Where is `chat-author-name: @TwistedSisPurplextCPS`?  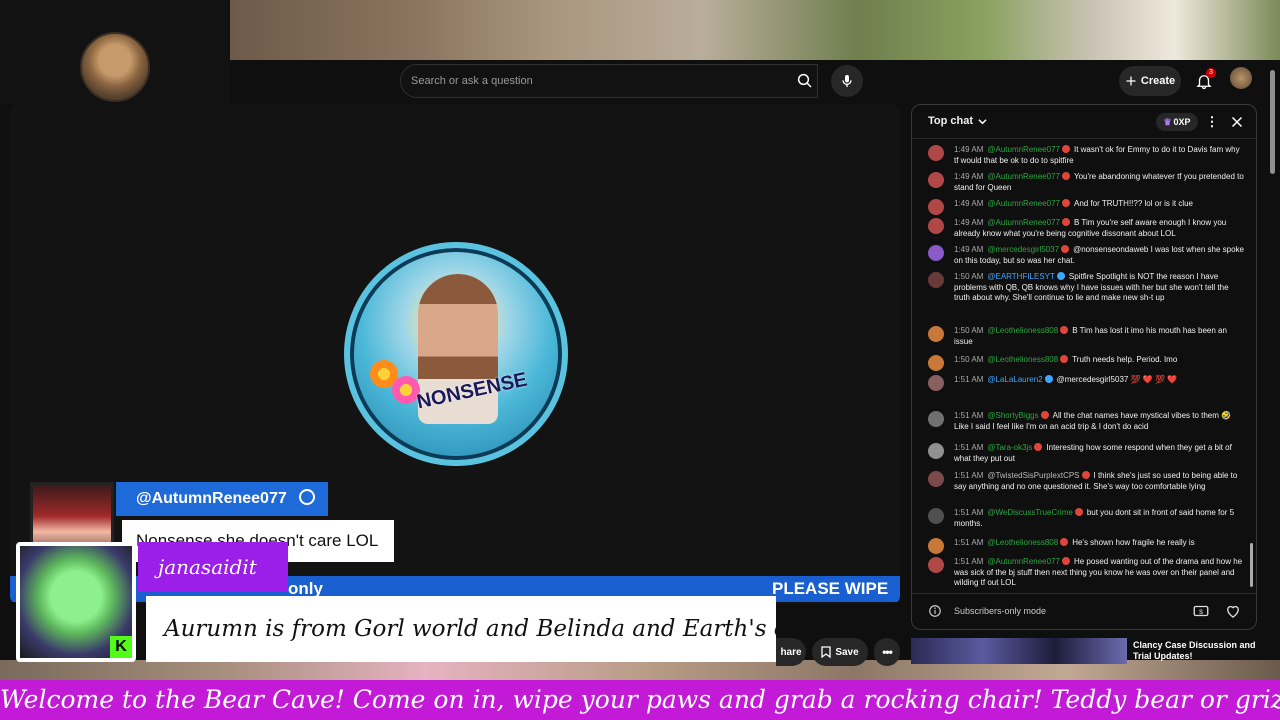 chat-author-name: @TwistedSisPurplextCPS is located at coordinates (1033, 475).